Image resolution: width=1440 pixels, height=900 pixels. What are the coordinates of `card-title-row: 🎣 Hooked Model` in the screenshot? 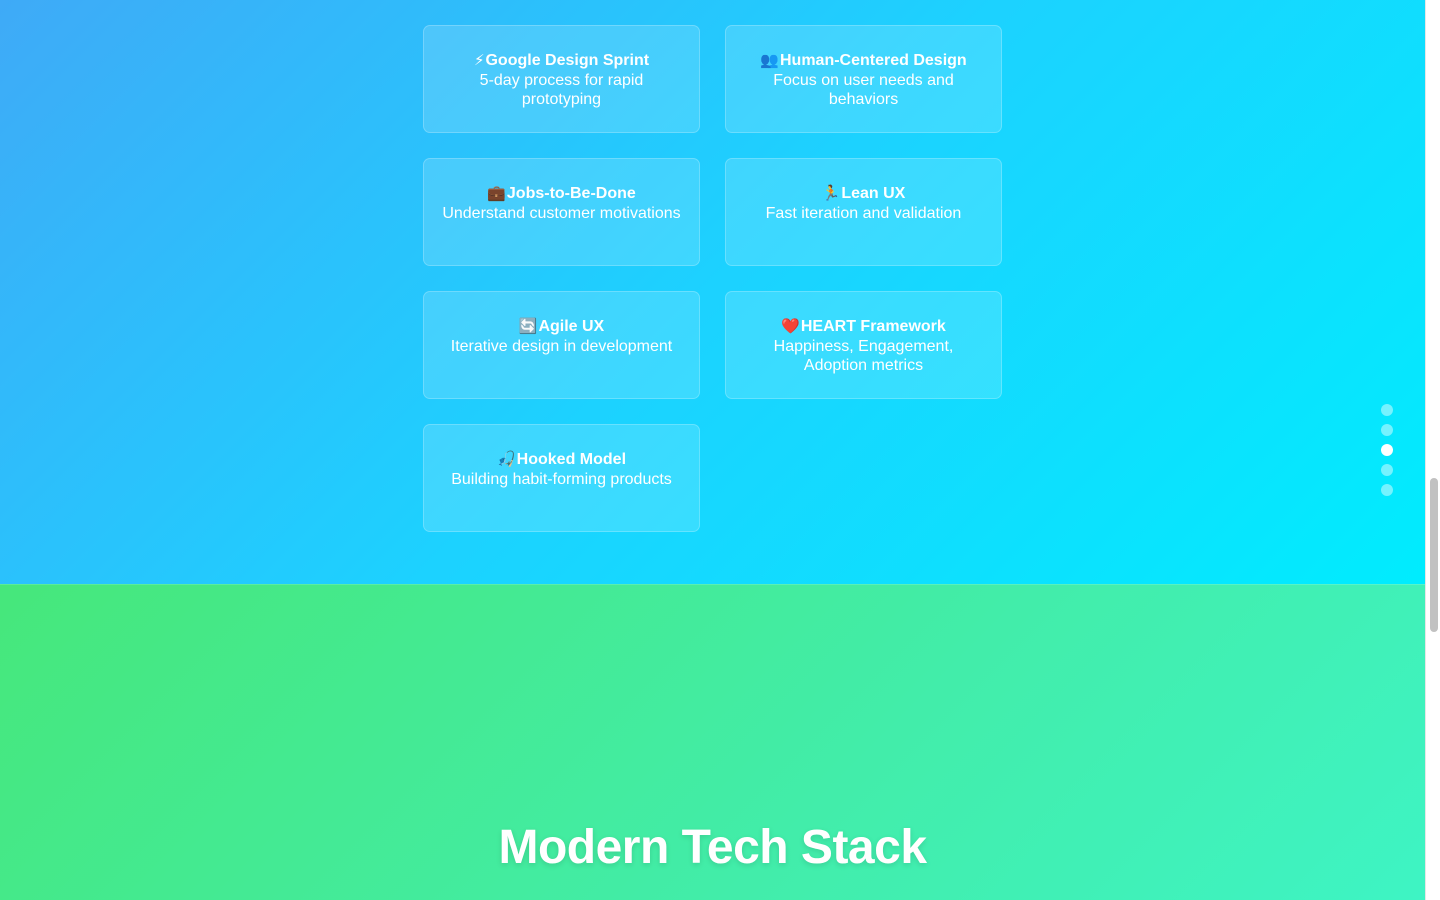 It's located at (561, 459).